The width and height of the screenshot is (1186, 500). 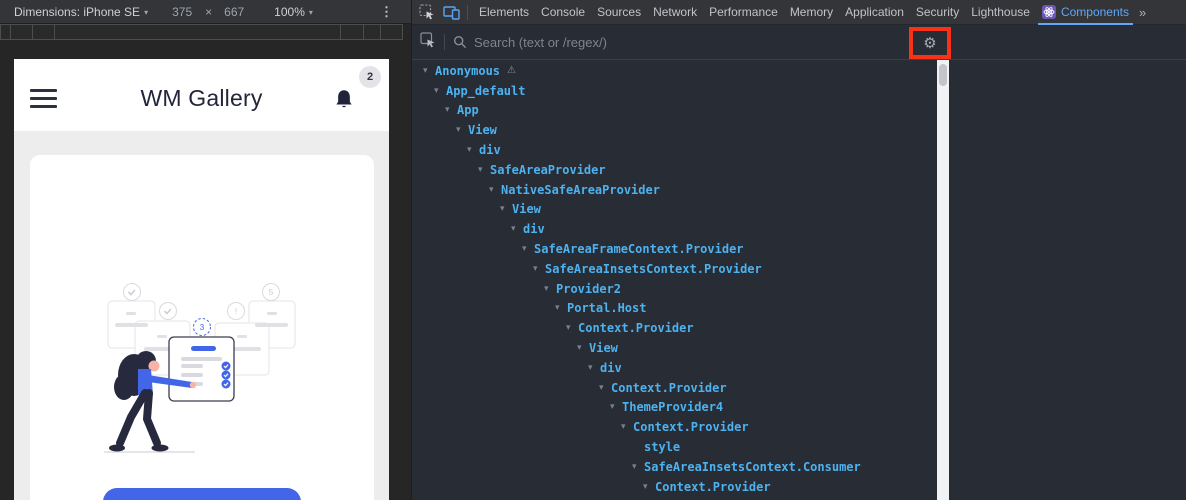 I want to click on tab-label: Network, so click(x=675, y=12).